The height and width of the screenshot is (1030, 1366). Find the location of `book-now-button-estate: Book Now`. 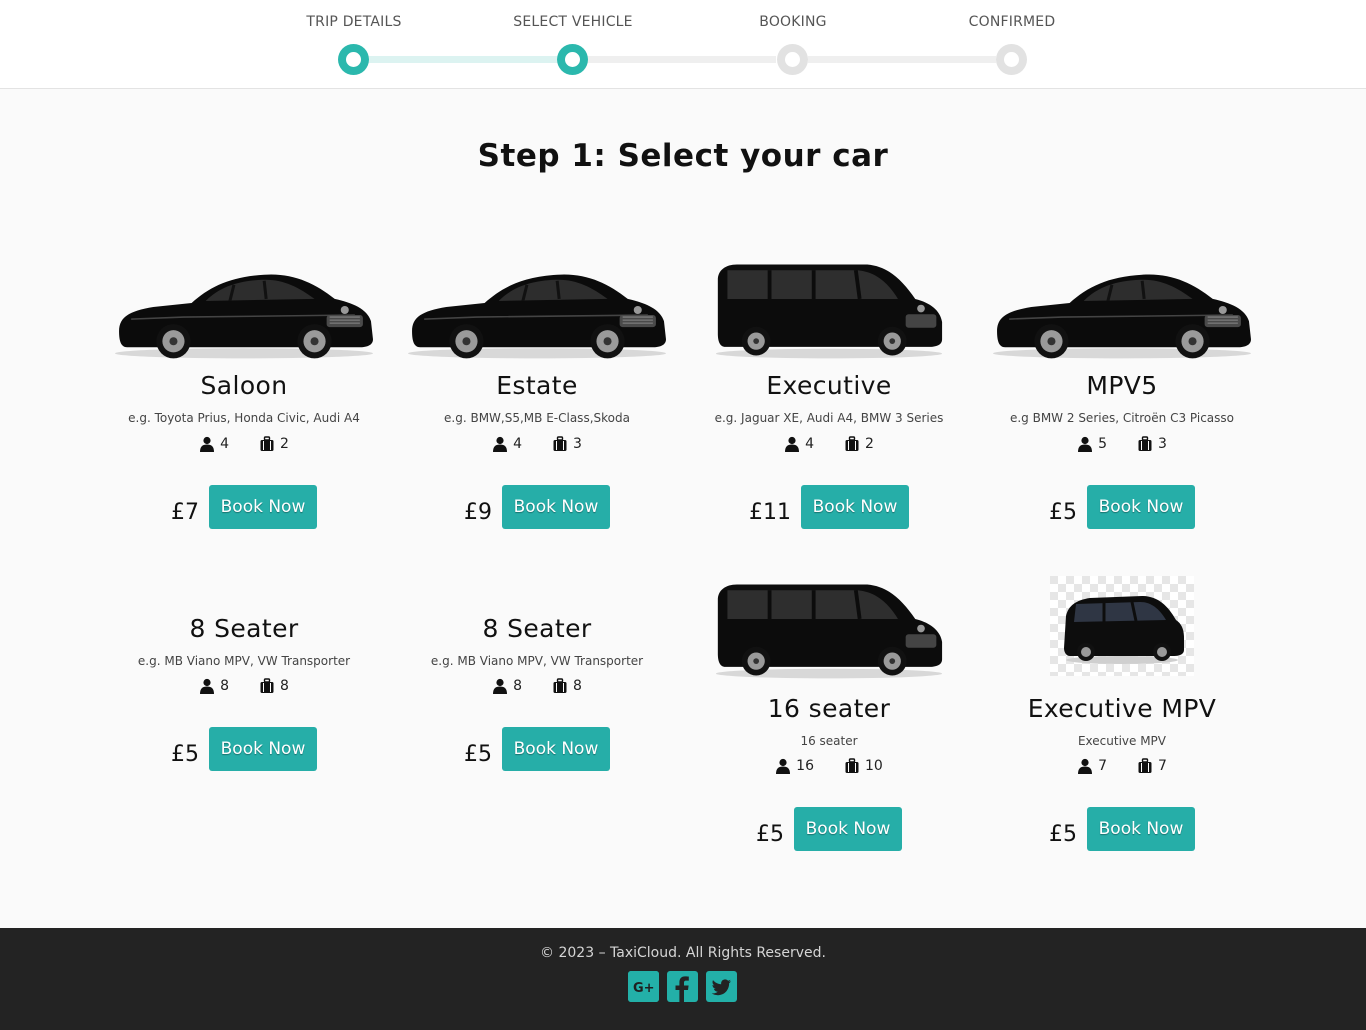

book-now-button-estate: Book Now is located at coordinates (556, 507).